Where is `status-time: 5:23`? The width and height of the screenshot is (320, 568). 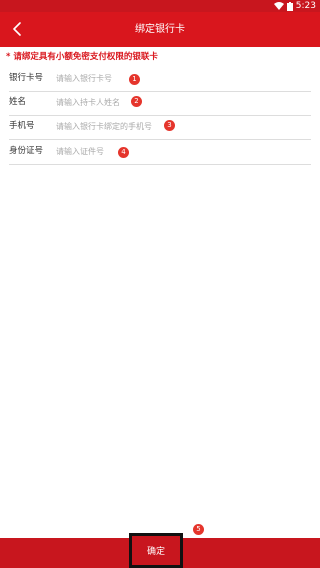 status-time: 5:23 is located at coordinates (305, 6).